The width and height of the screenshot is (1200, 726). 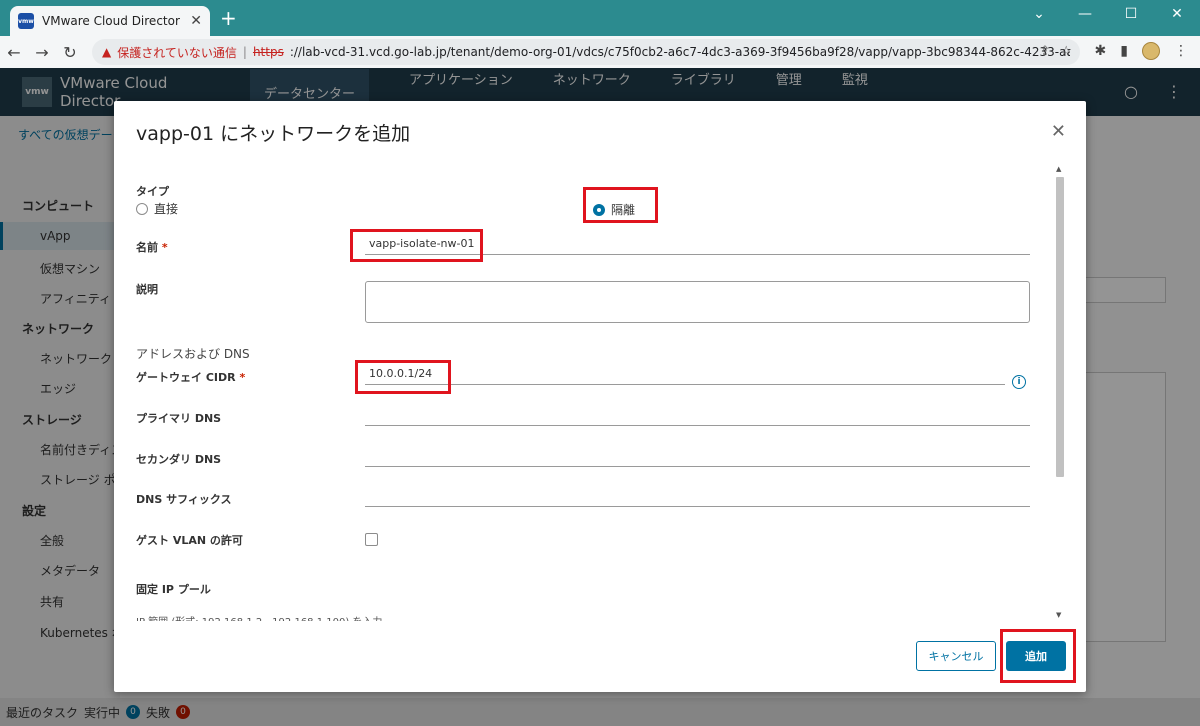 I want to click on info-icon: i, so click(x=1019, y=382).